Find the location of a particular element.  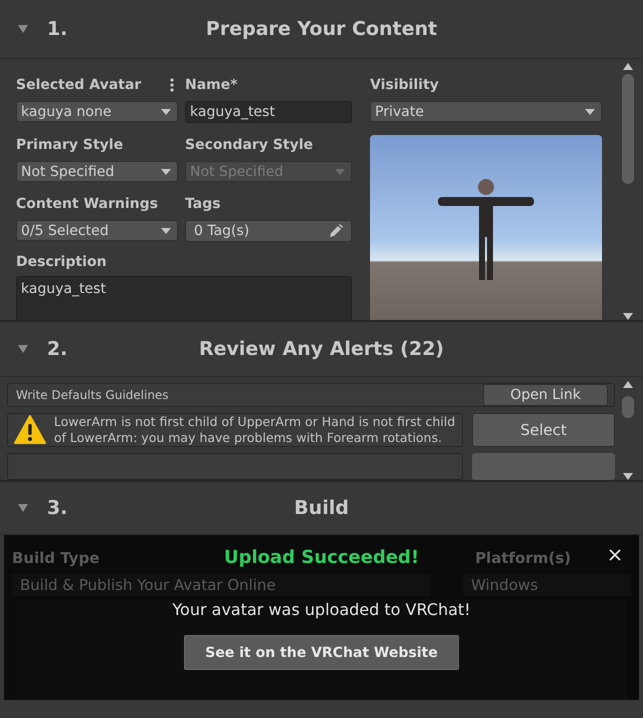

field-label: Description is located at coordinates (62, 262).